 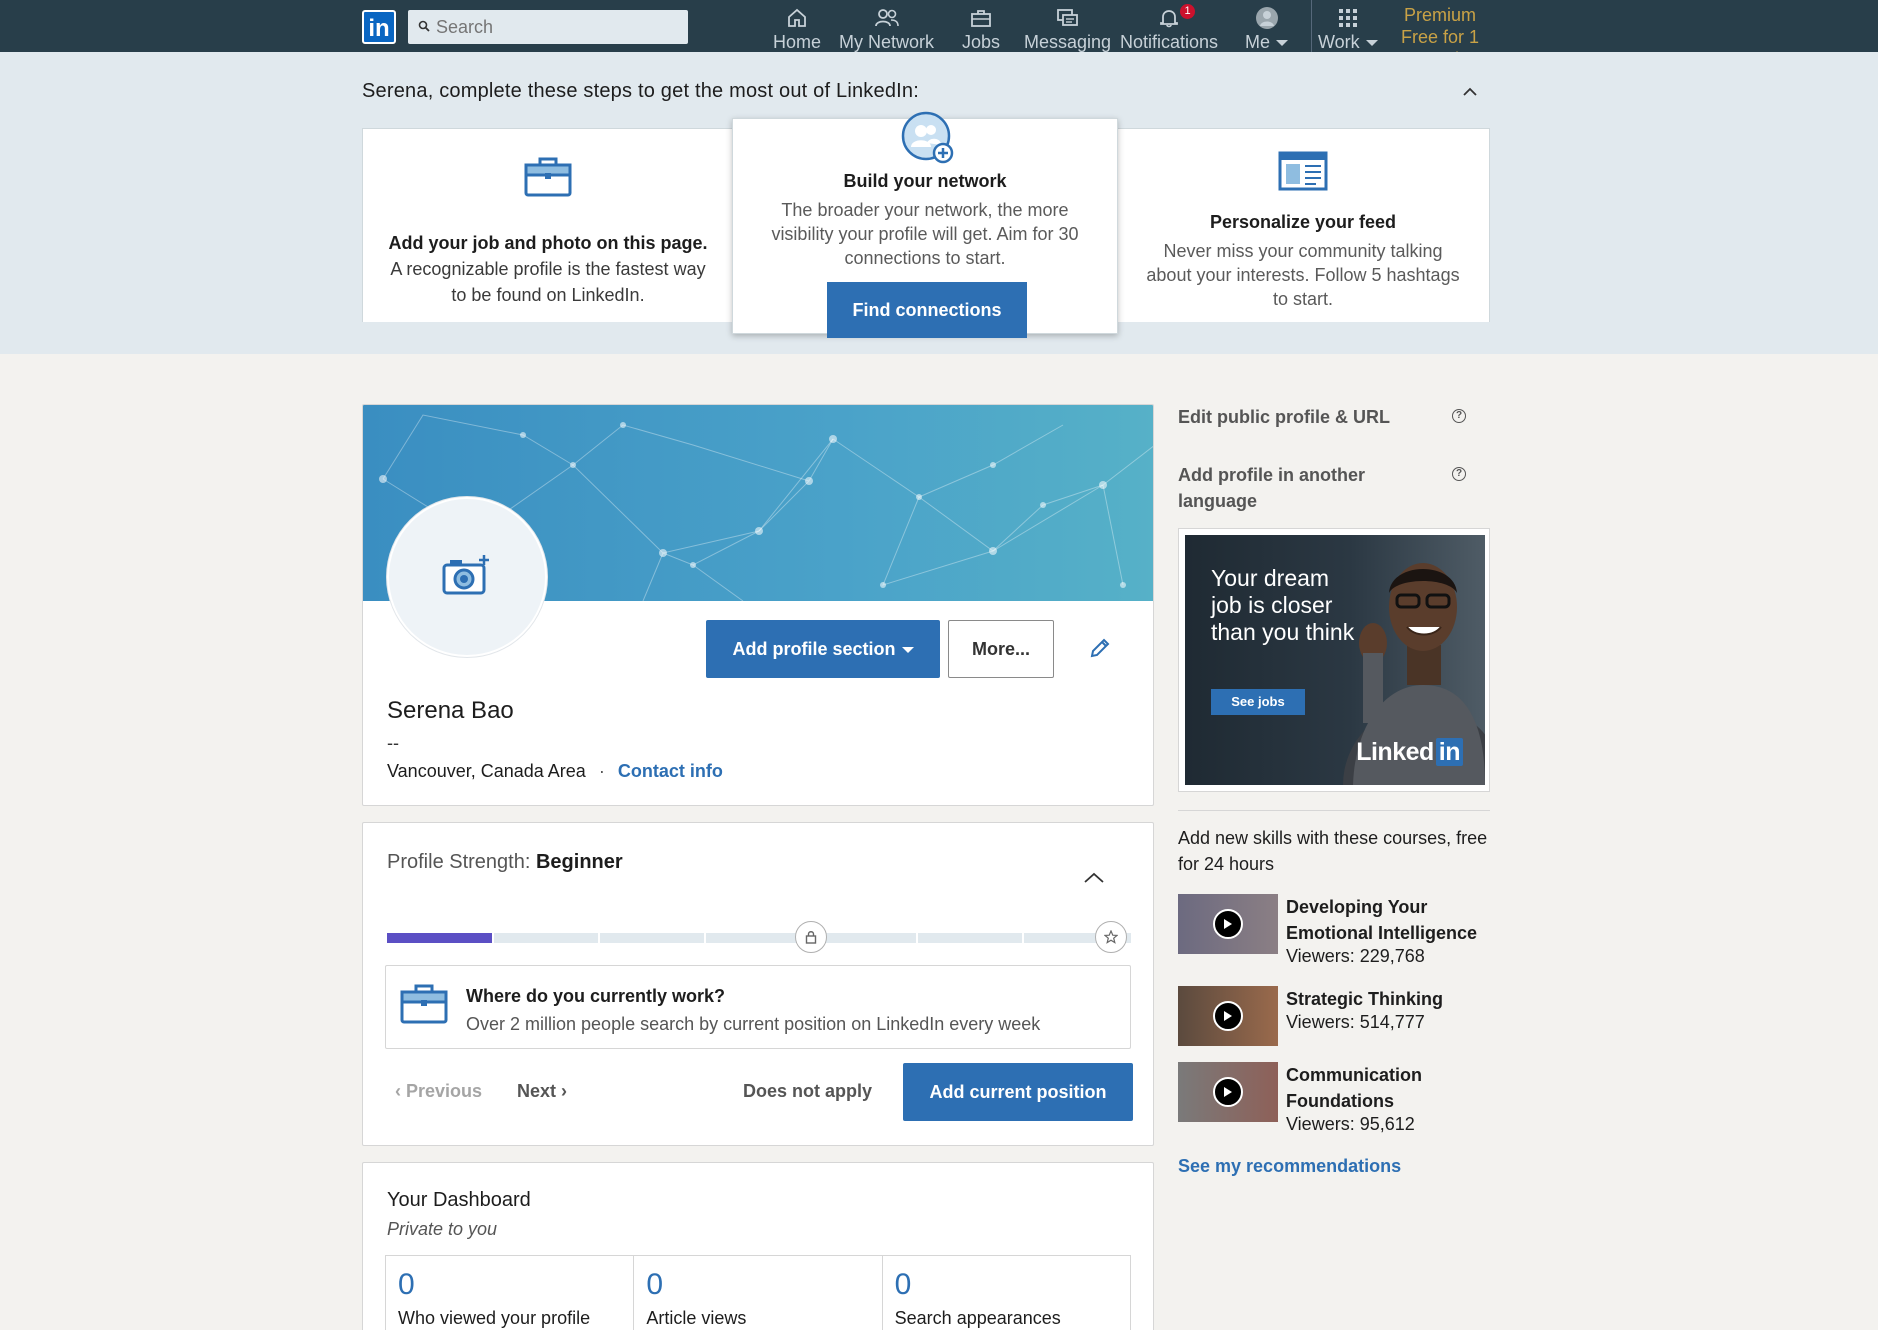 I want to click on course-title: Developing Your Emotional Intelligence, so click(x=1382, y=920).